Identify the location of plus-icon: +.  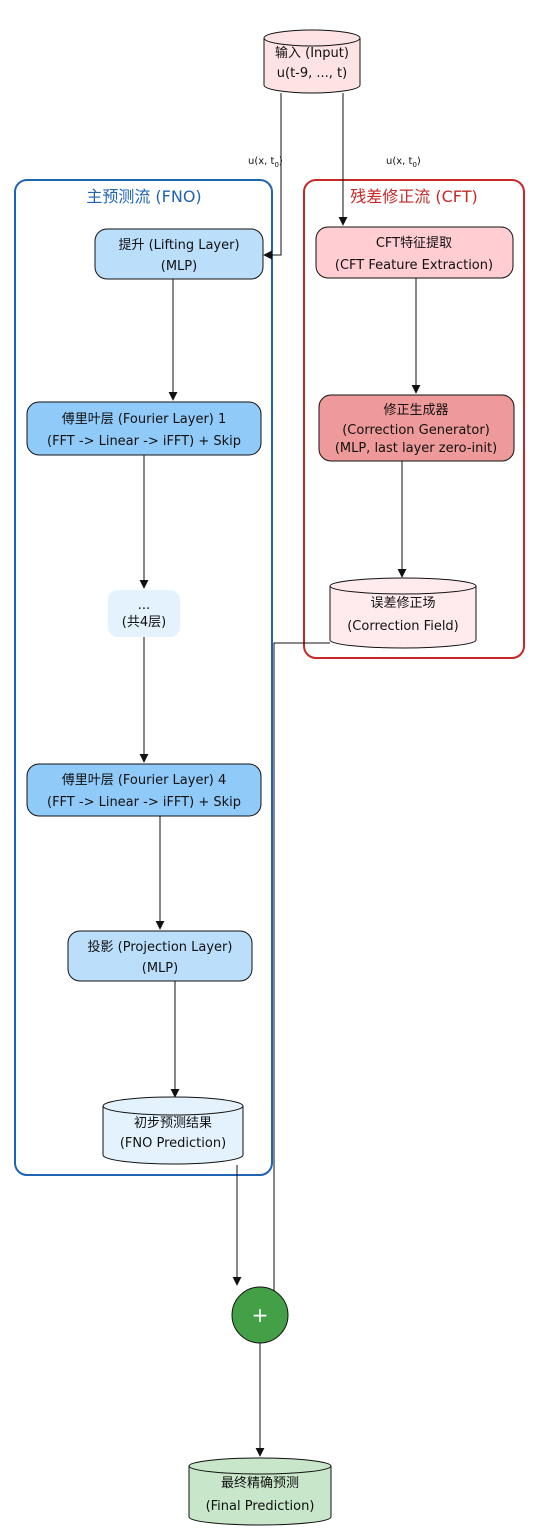
(260, 1315).